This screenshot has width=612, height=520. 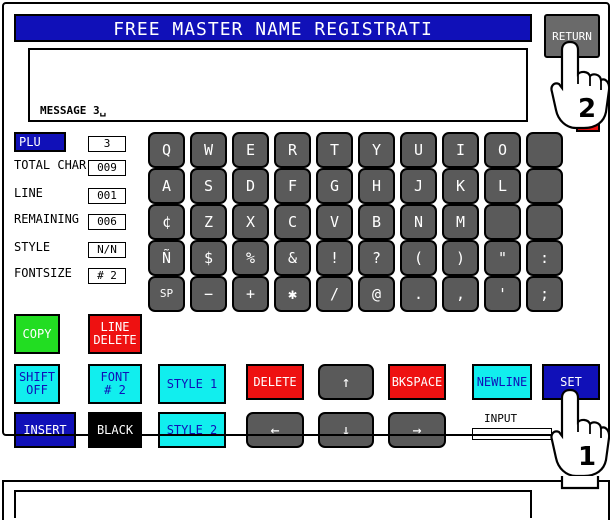 What do you see at coordinates (273, 504) in the screenshot?
I see `second-screen-title-bar` at bounding box center [273, 504].